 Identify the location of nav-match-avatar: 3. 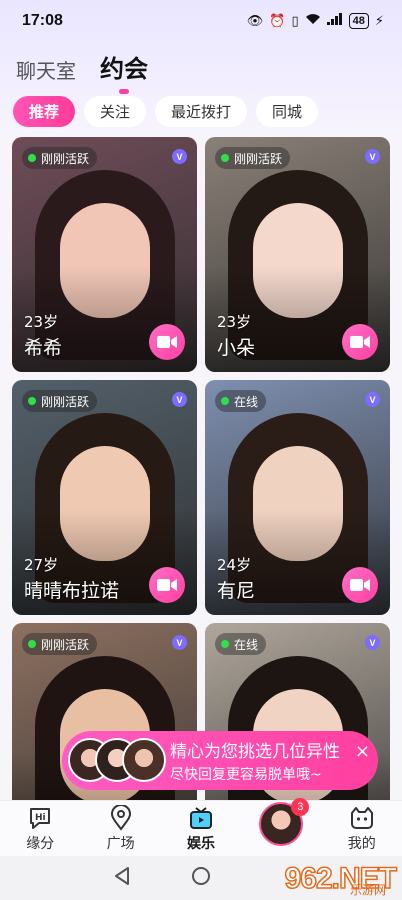
(281, 821).